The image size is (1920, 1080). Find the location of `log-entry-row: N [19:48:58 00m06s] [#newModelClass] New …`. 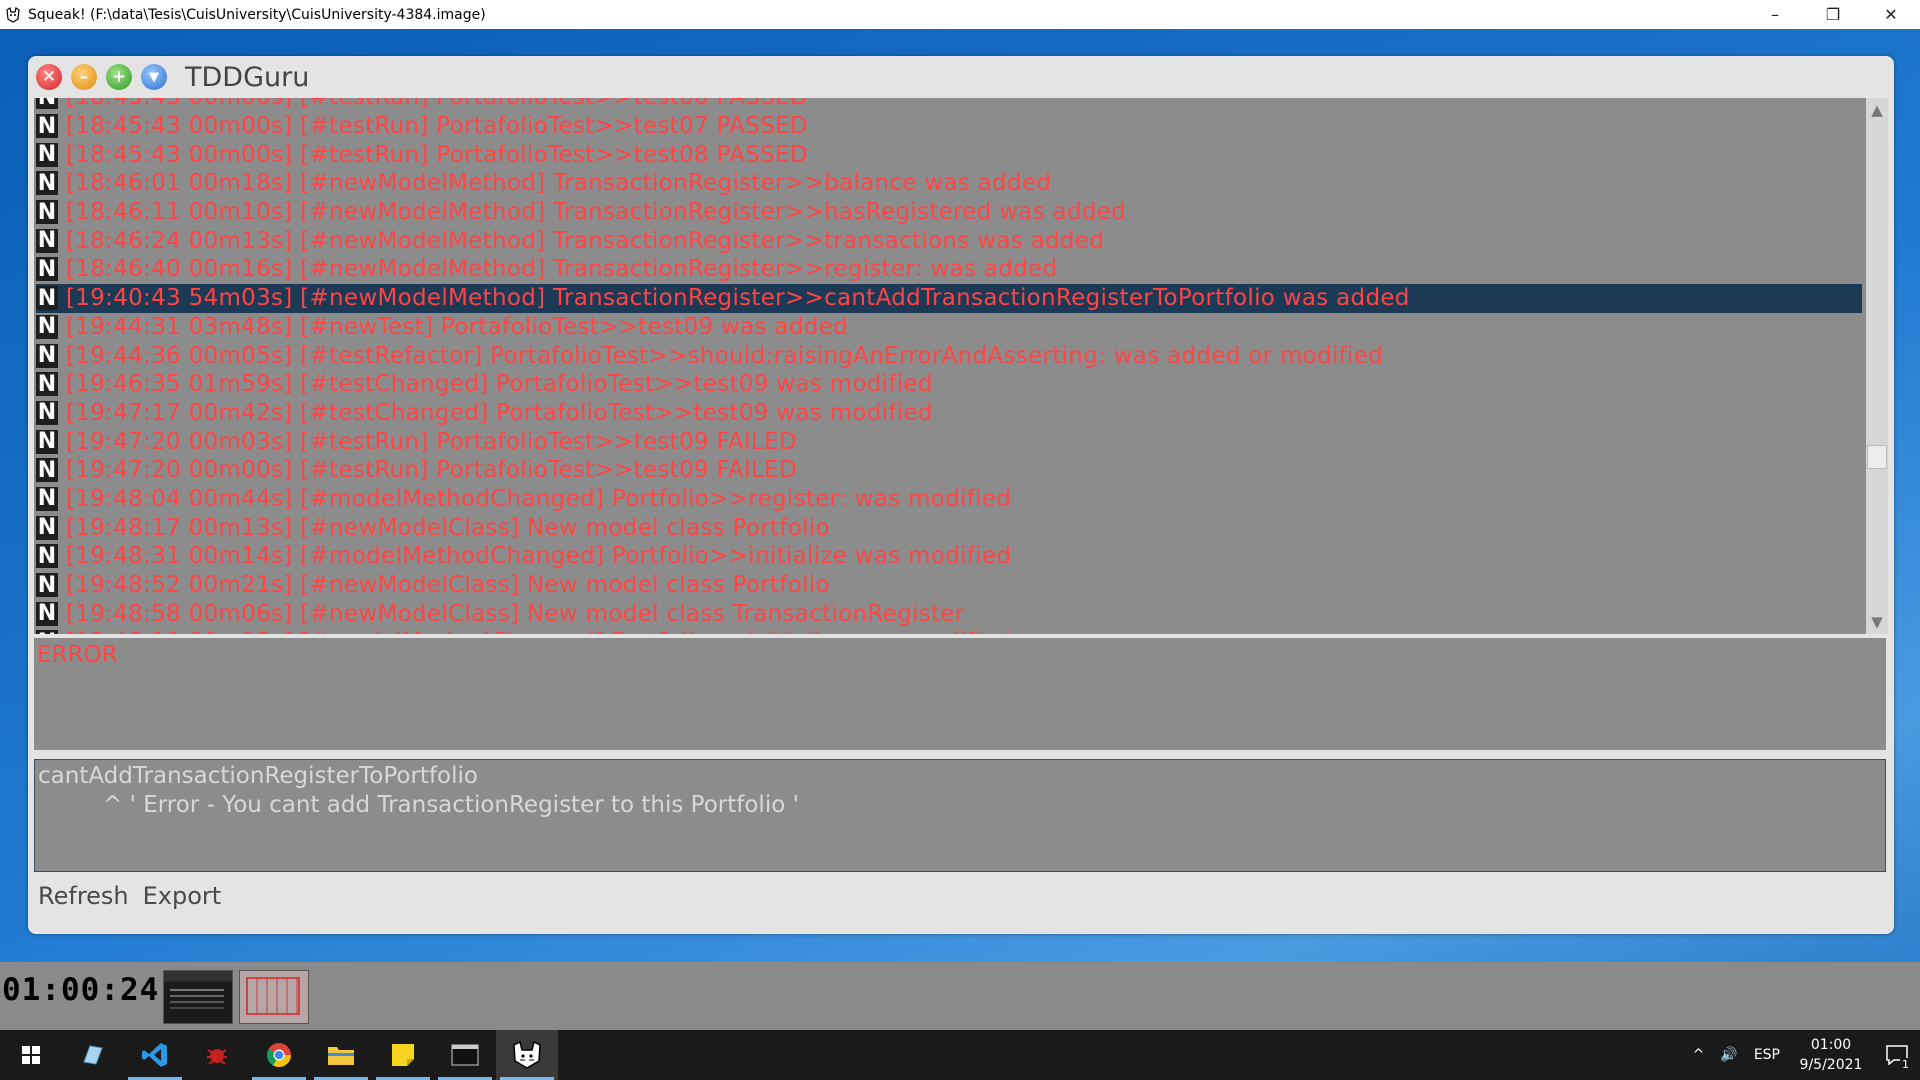

log-entry-row: N [19:48:58 00m06s] [#newModelClass] New … is located at coordinates (949, 613).